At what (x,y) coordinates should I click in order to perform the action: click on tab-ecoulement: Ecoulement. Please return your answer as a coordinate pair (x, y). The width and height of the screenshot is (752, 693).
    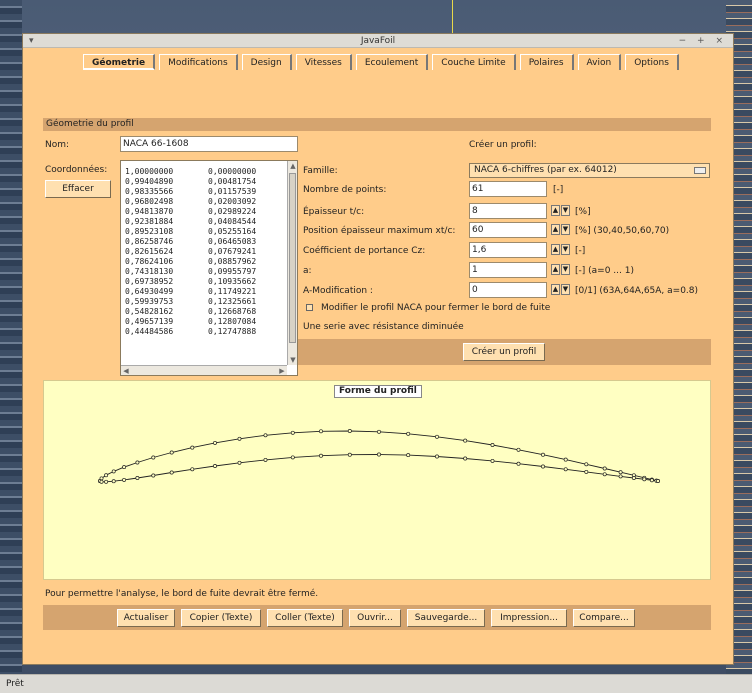
    Looking at the image, I should click on (392, 62).